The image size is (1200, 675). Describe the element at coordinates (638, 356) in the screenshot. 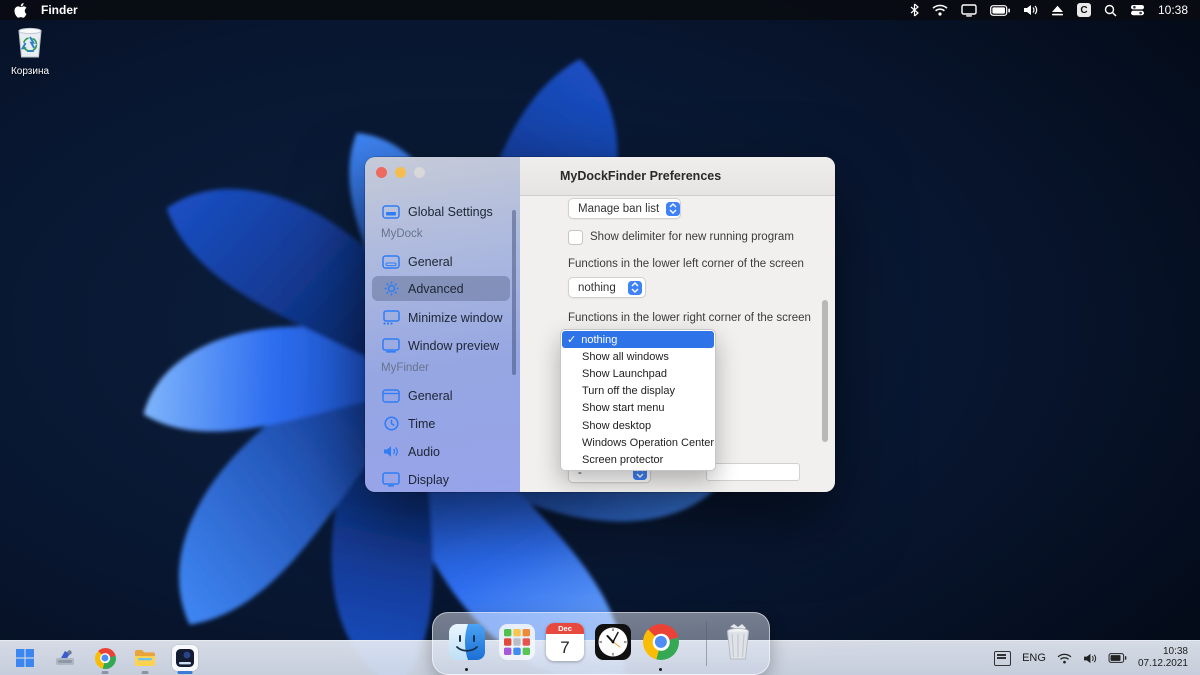

I see `menu-option: Show all windows` at that location.